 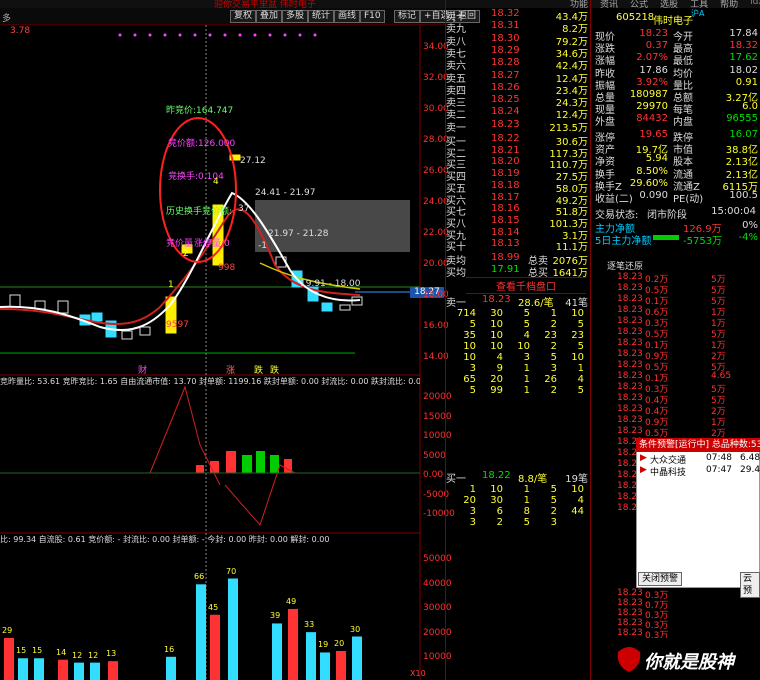 What do you see at coordinates (505, 232) in the screenshot?
I see `buy-level-price: 18.14` at bounding box center [505, 232].